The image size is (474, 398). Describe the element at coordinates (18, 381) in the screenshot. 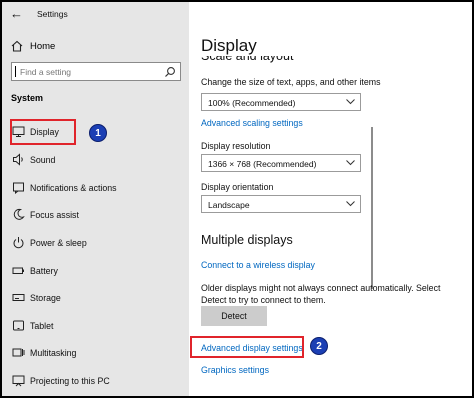

I see `projecting-icon` at that location.